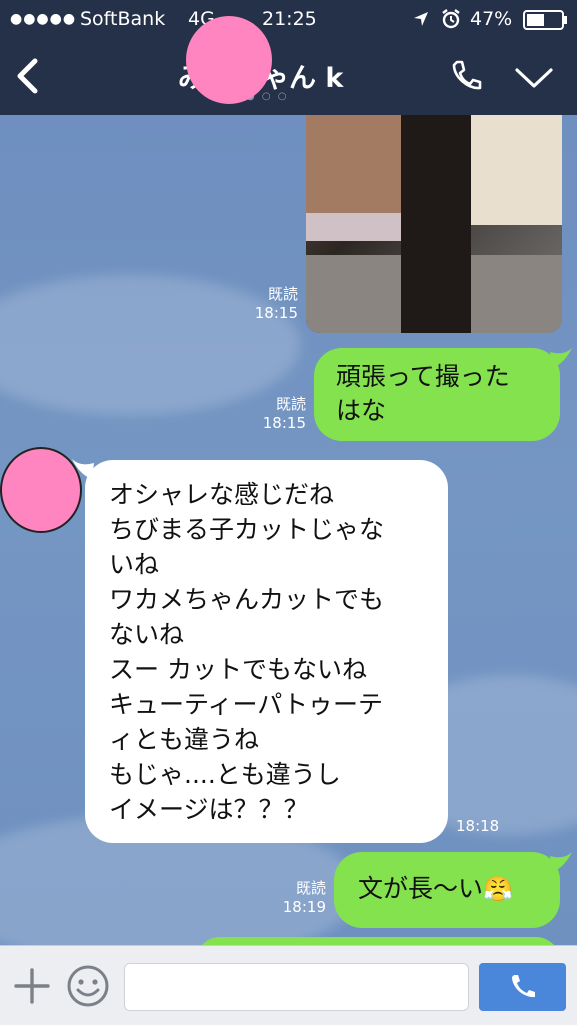 This screenshot has height=1025, width=577. What do you see at coordinates (225, 774) in the screenshot?
I see `message-line: もじゃ....とも違うし` at bounding box center [225, 774].